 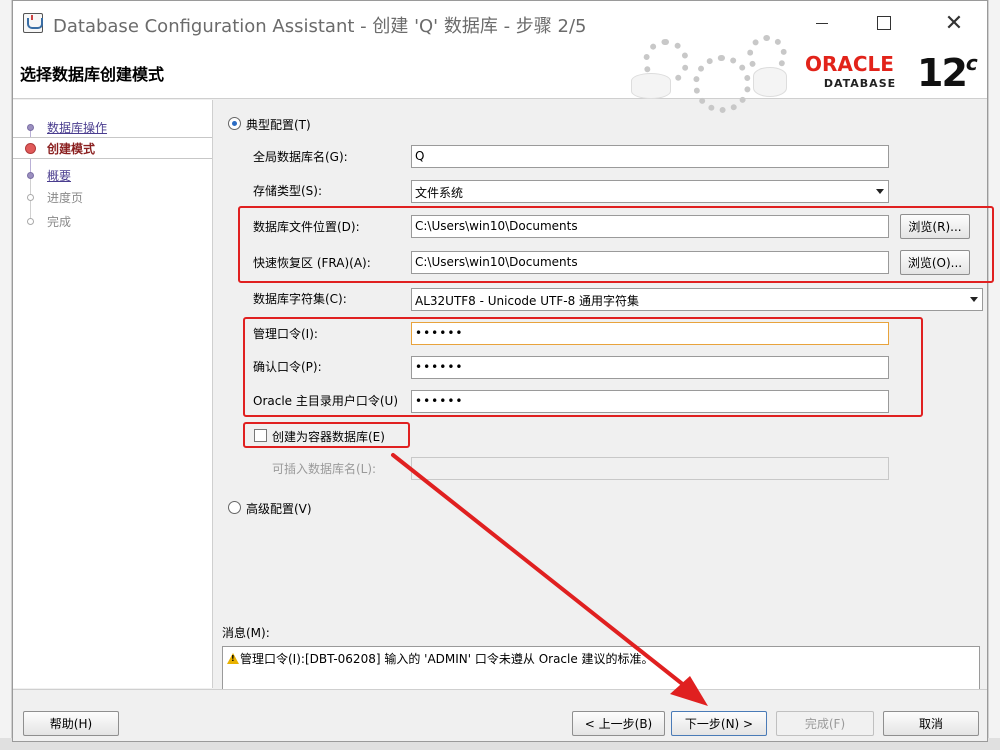 What do you see at coordinates (112, 127) in the screenshot?
I see `step-database-operation: 数据库操作` at bounding box center [112, 127].